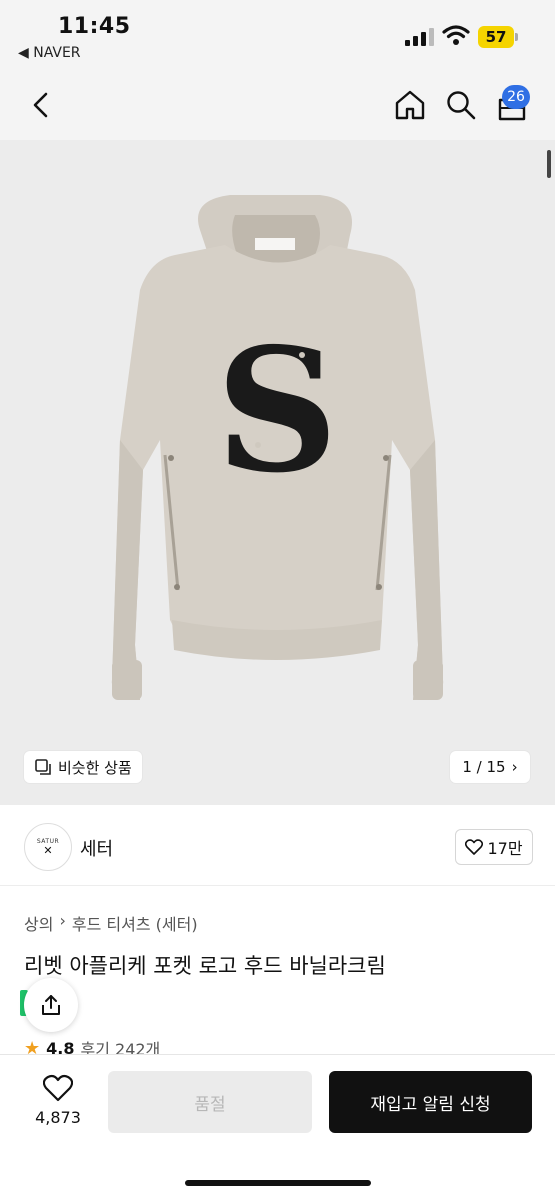  What do you see at coordinates (94, 26) in the screenshot?
I see `status-time: 11:45` at bounding box center [94, 26].